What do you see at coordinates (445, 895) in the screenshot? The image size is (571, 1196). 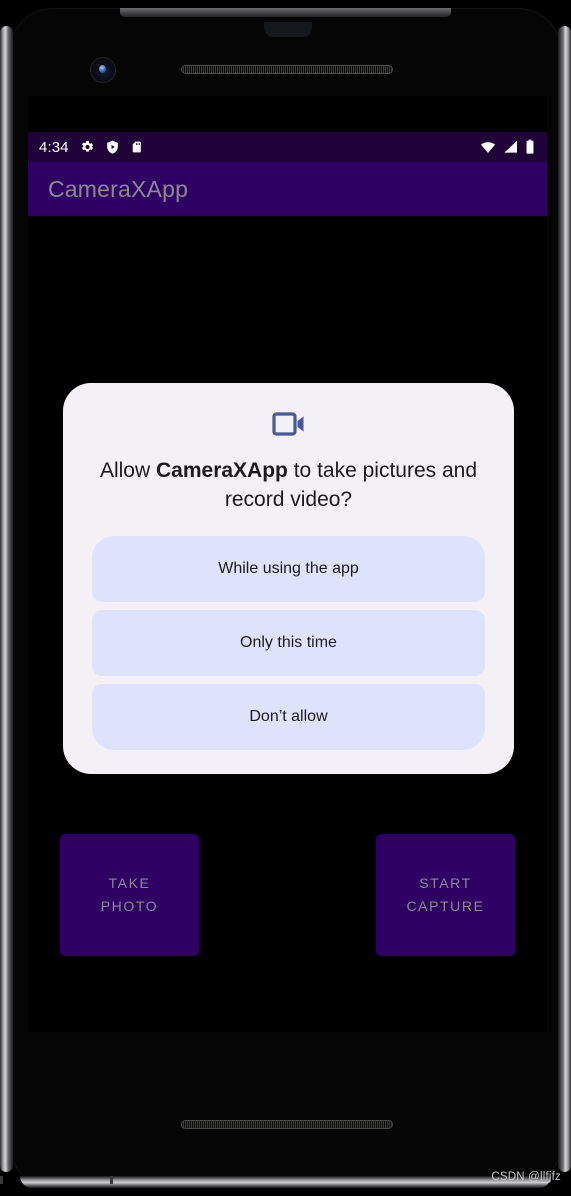 I see `start-capture-button: START CAPTURE` at bounding box center [445, 895].